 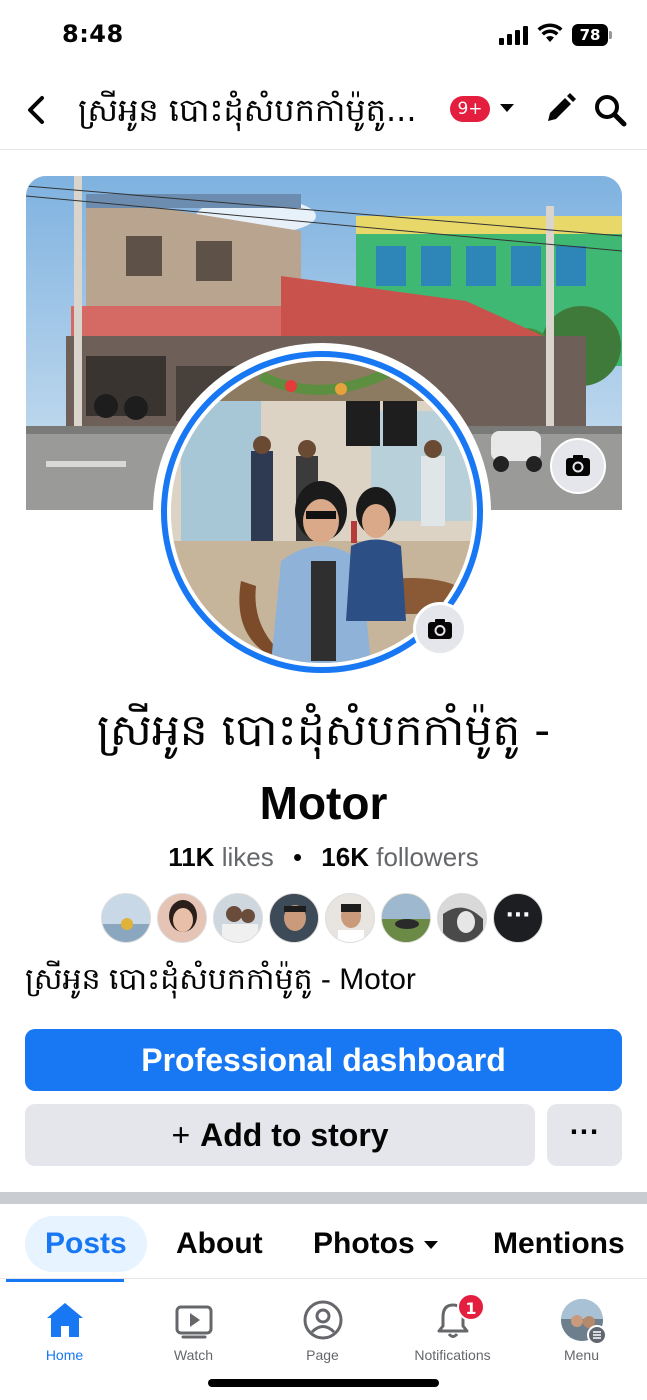 What do you see at coordinates (364, 1243) in the screenshot?
I see `tab-photos-label: Photos` at bounding box center [364, 1243].